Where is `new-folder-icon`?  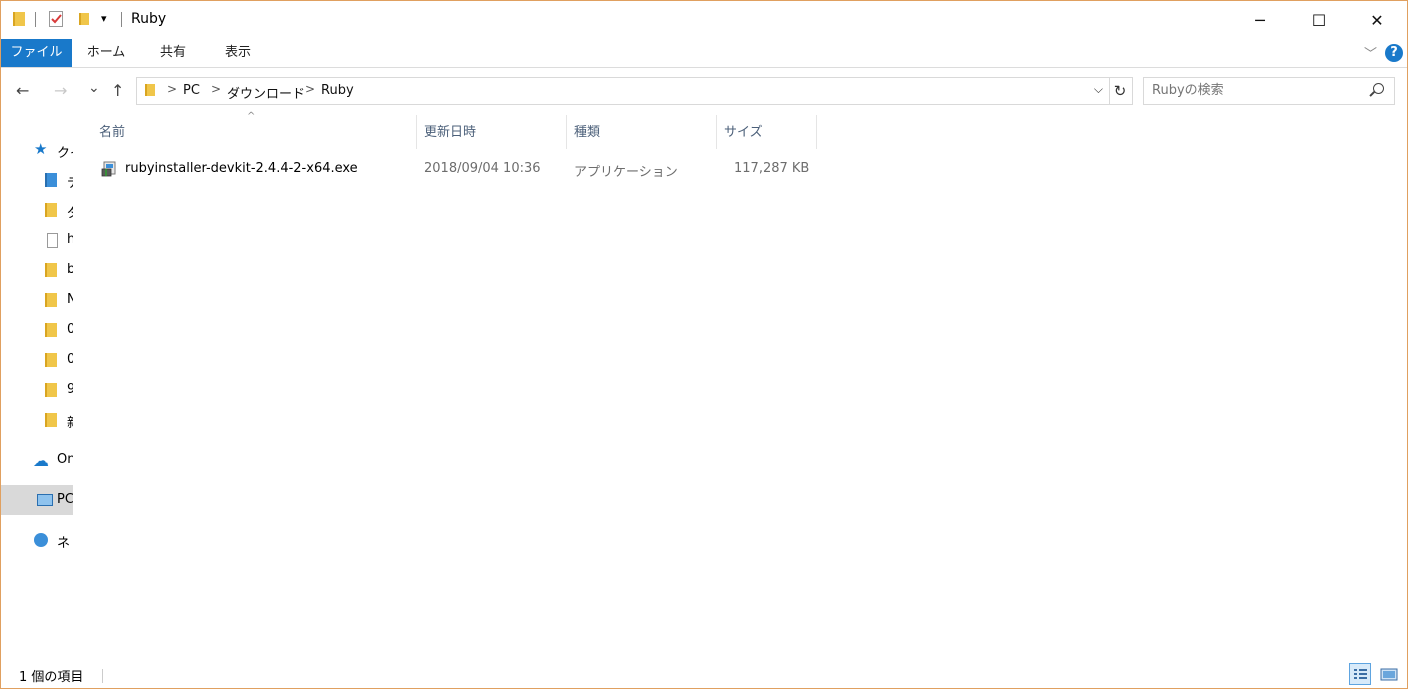
new-folder-icon is located at coordinates (84, 19).